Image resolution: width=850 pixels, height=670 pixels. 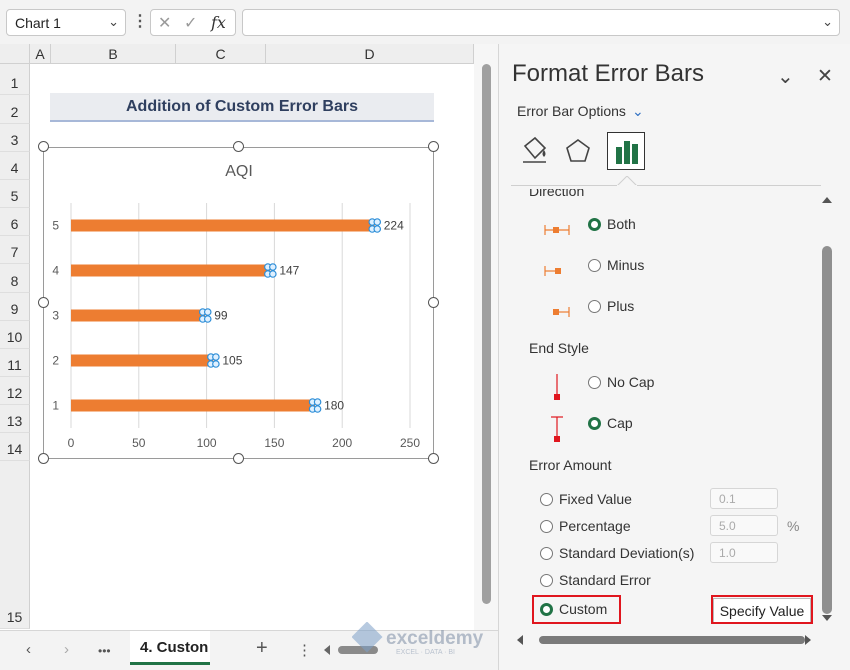 I want to click on end-style-no-cap-radio: No Cap, so click(x=621, y=382).